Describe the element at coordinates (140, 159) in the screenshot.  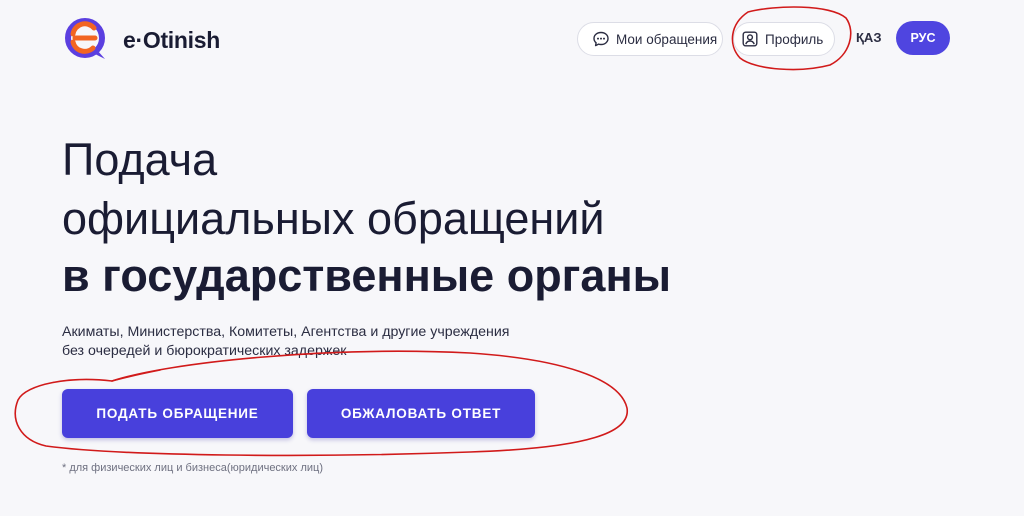
I see `hero-title-line-1: Подача` at that location.